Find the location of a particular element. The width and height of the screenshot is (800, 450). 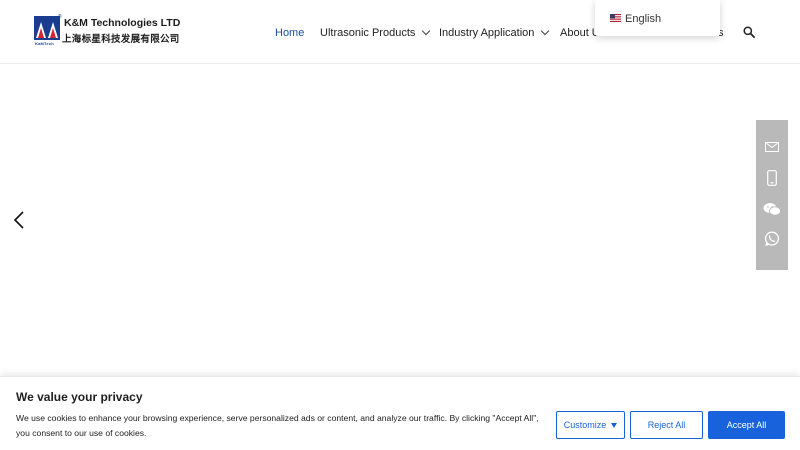

reject-all-label: Reject All is located at coordinates (666, 425).